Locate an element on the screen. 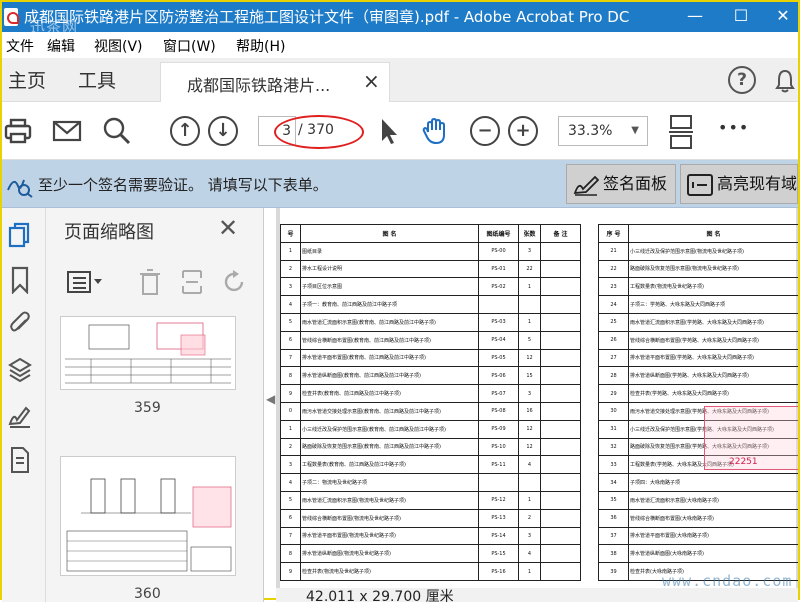  menu-window: 窗口(W) is located at coordinates (189, 46).